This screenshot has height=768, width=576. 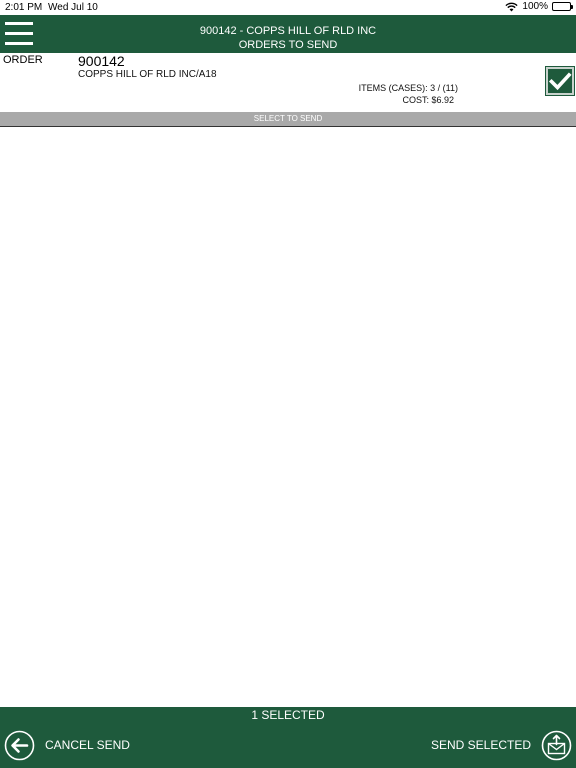 I want to click on cancel-send-button: CANCEL SEND, so click(x=67, y=745).